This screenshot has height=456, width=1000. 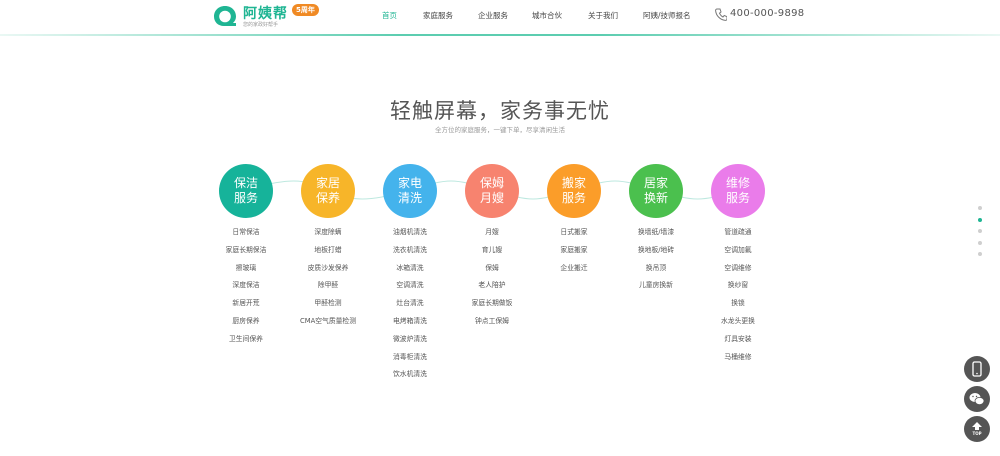 I want to click on logo-tagline: 您的家政好帮手, so click(x=261, y=25).